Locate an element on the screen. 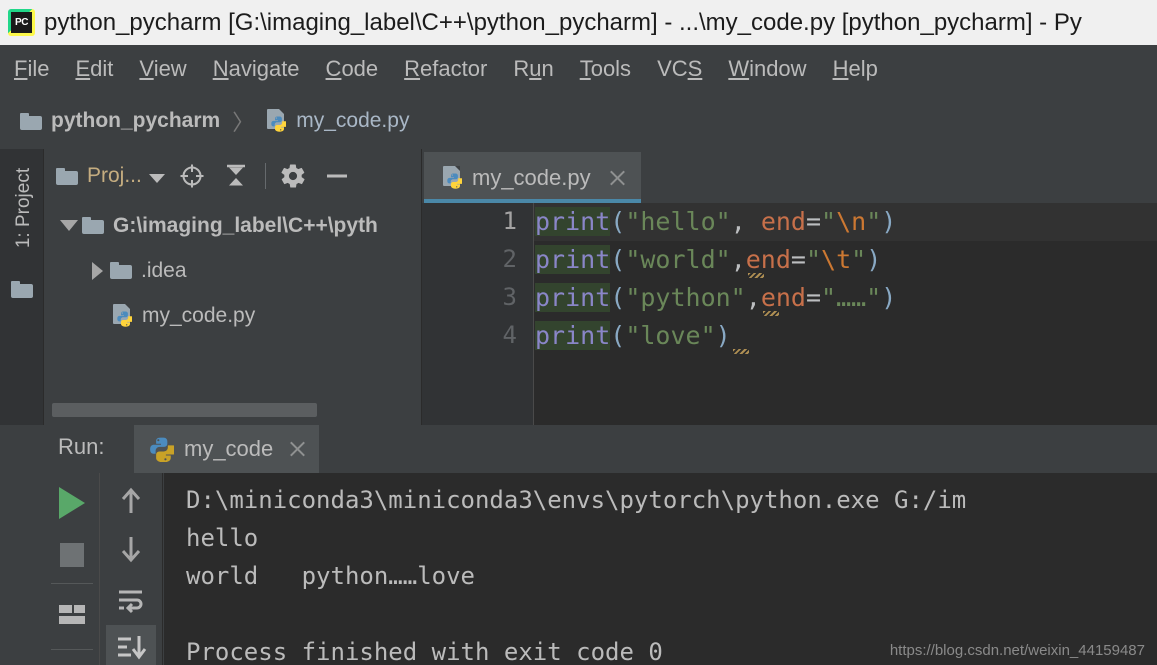 The width and height of the screenshot is (1157, 665). scroll-to-end-button is located at coordinates (131, 645).